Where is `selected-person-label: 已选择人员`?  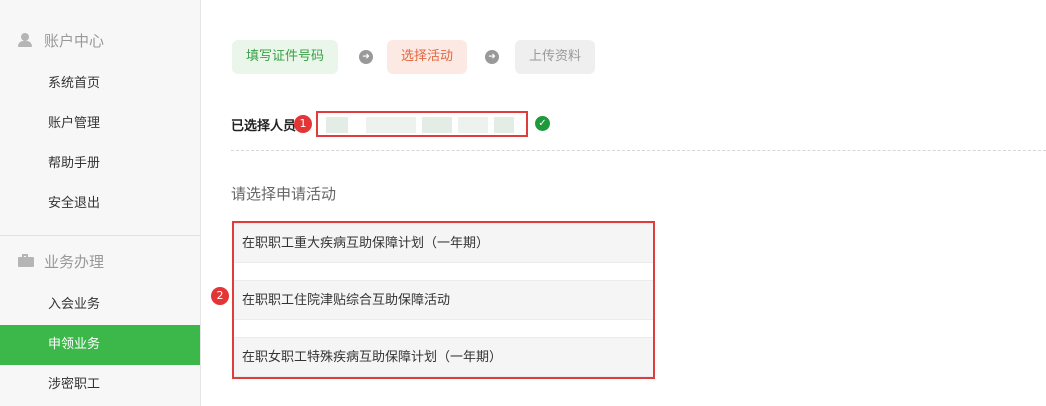 selected-person-label: 已选择人员 is located at coordinates (264, 126).